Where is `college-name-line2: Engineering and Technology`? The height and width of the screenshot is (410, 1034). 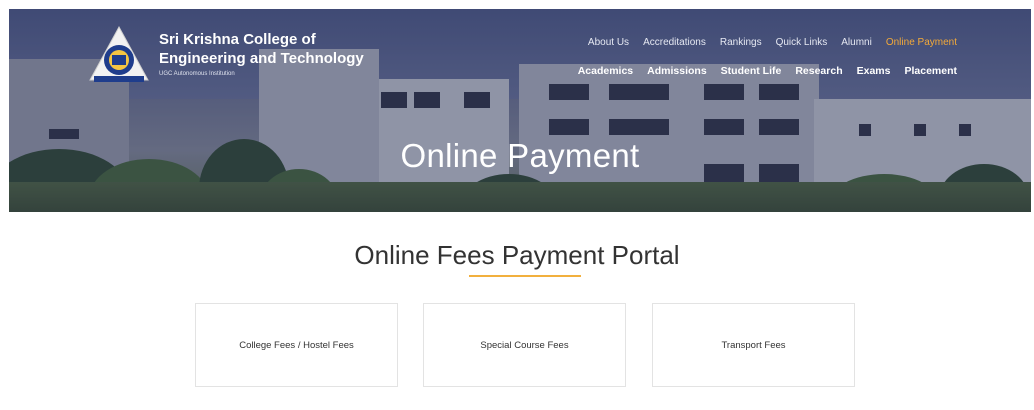 college-name-line2: Engineering and Technology is located at coordinates (261, 58).